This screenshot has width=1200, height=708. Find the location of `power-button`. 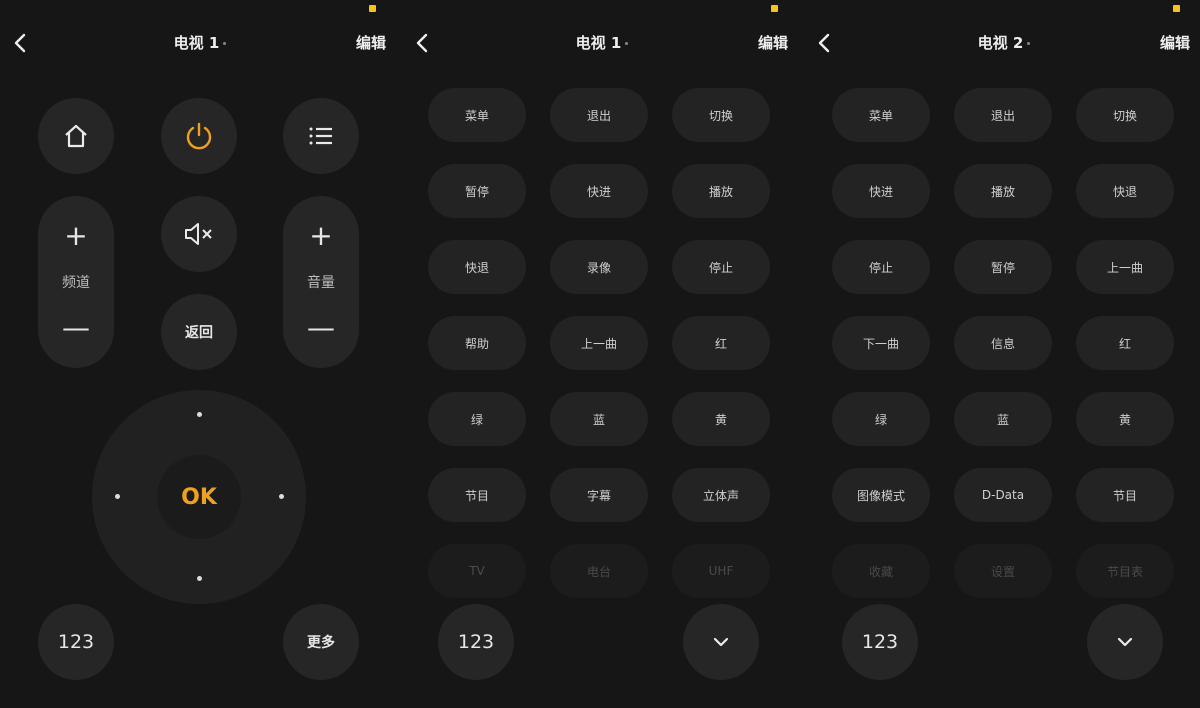

power-button is located at coordinates (199, 136).